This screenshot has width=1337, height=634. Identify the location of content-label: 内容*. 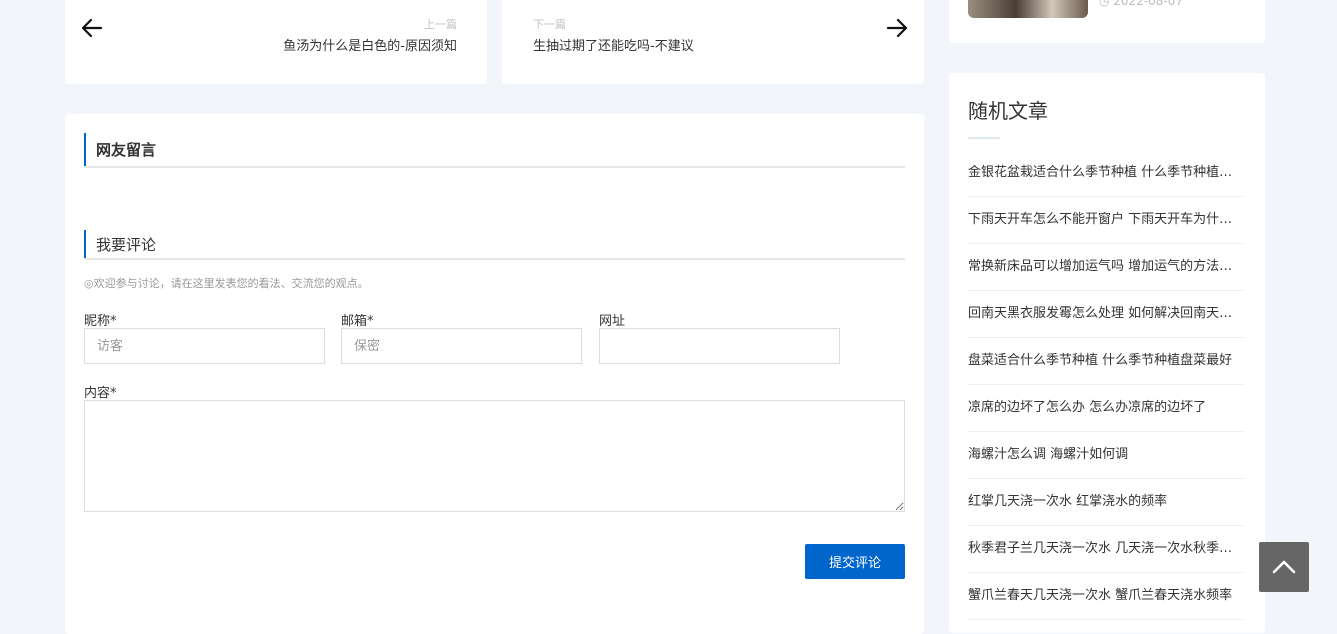
(100, 393).